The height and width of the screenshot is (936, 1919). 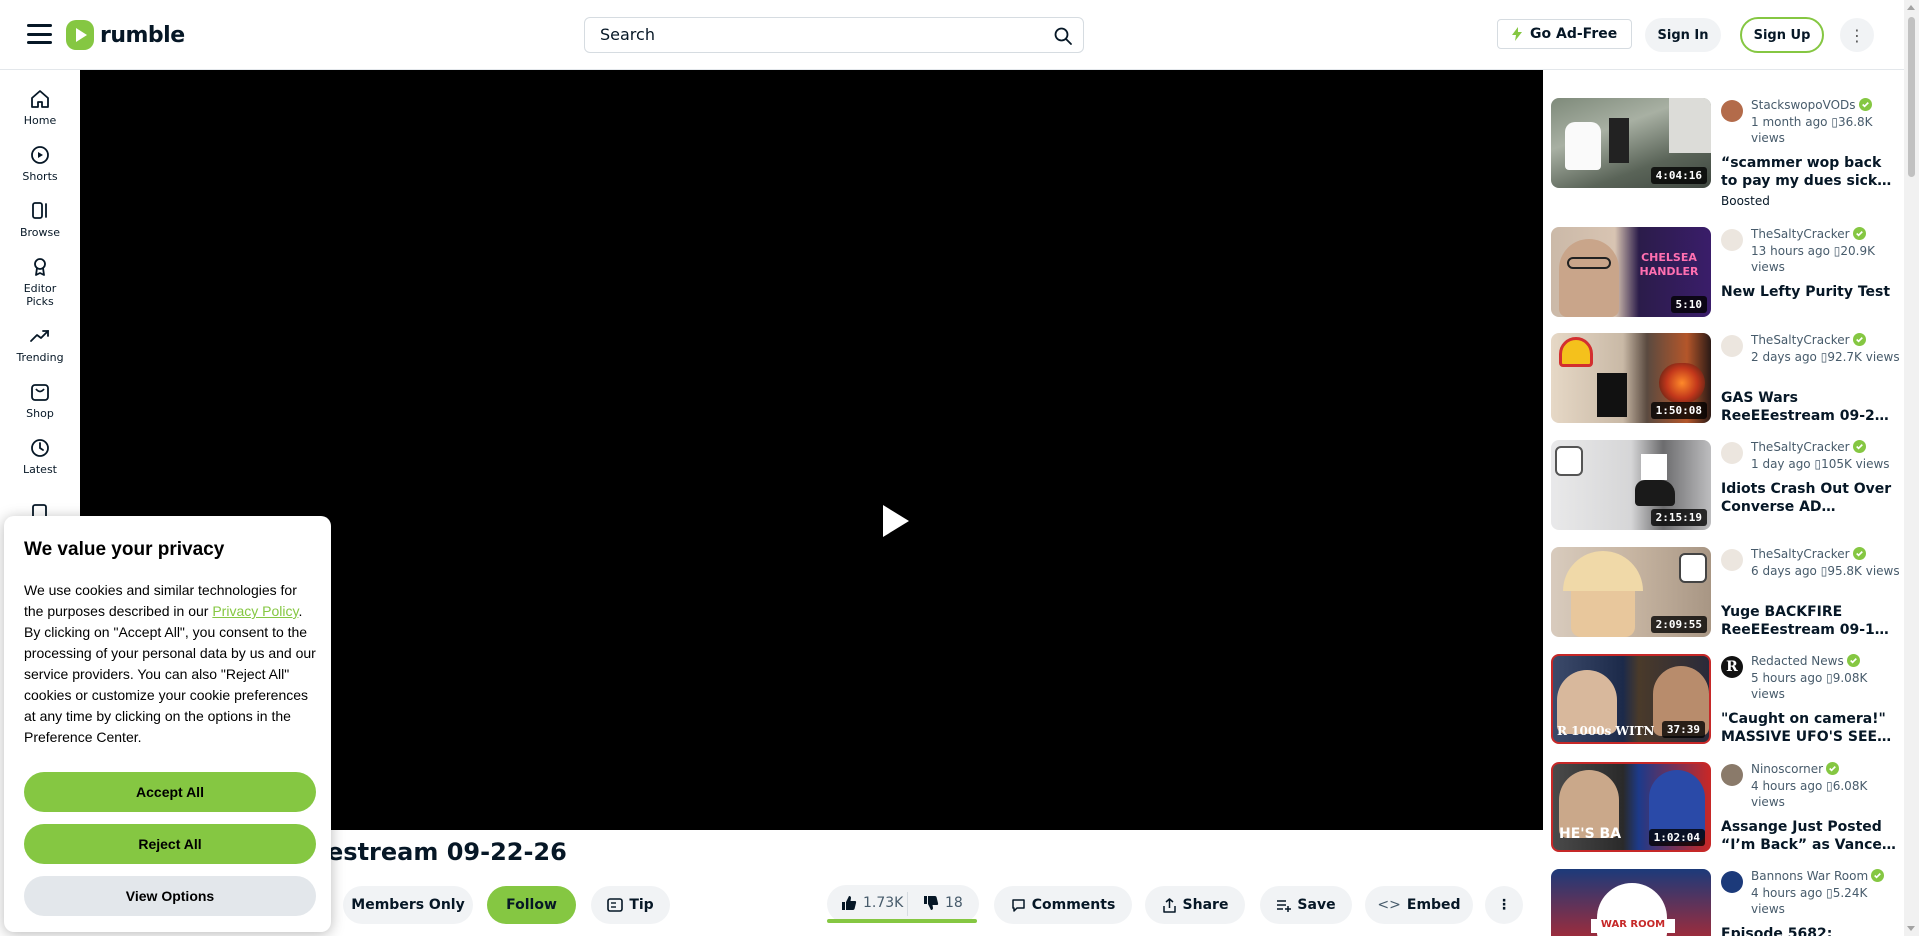 I want to click on video-meta: 6 days ago ▯95.8K views, so click(x=1825, y=571).